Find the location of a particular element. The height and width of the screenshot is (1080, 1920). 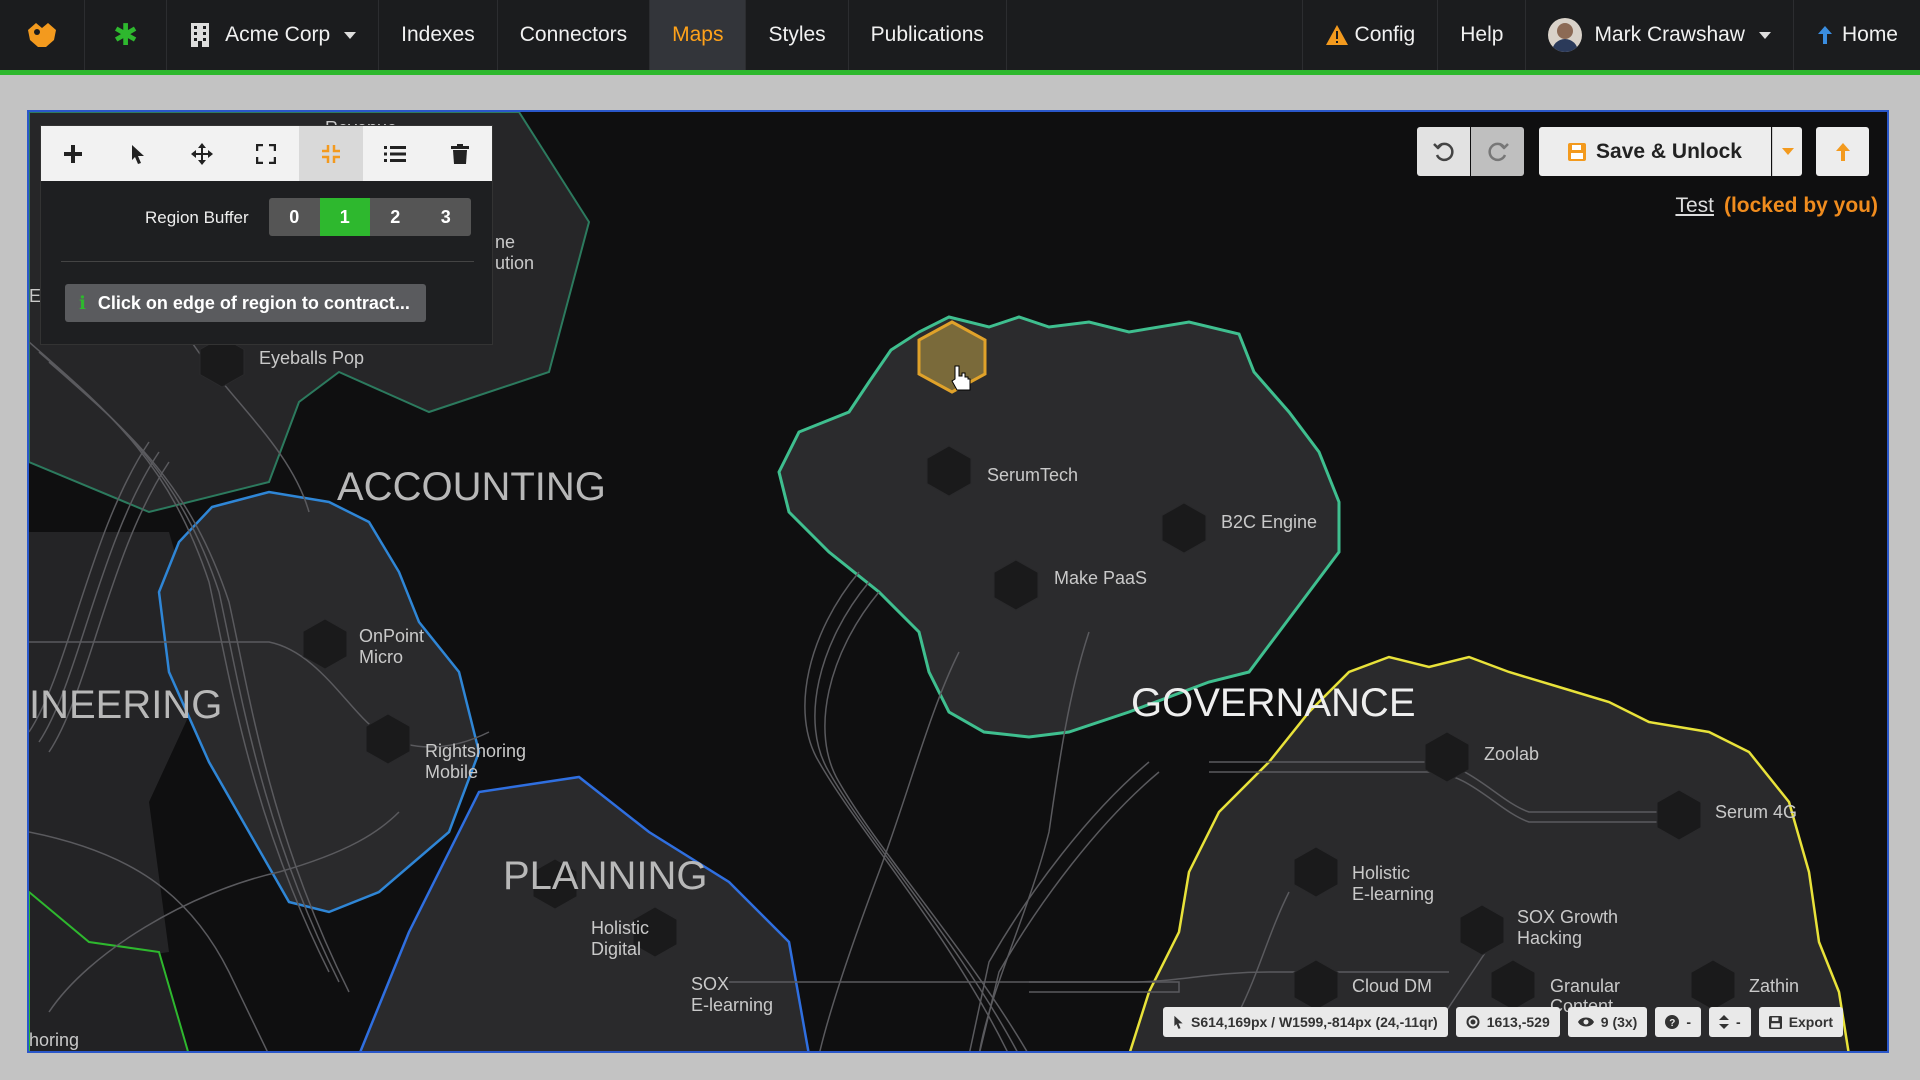

region-buffer-row: Region Buffer 0 1 2 3 is located at coordinates (266, 218).